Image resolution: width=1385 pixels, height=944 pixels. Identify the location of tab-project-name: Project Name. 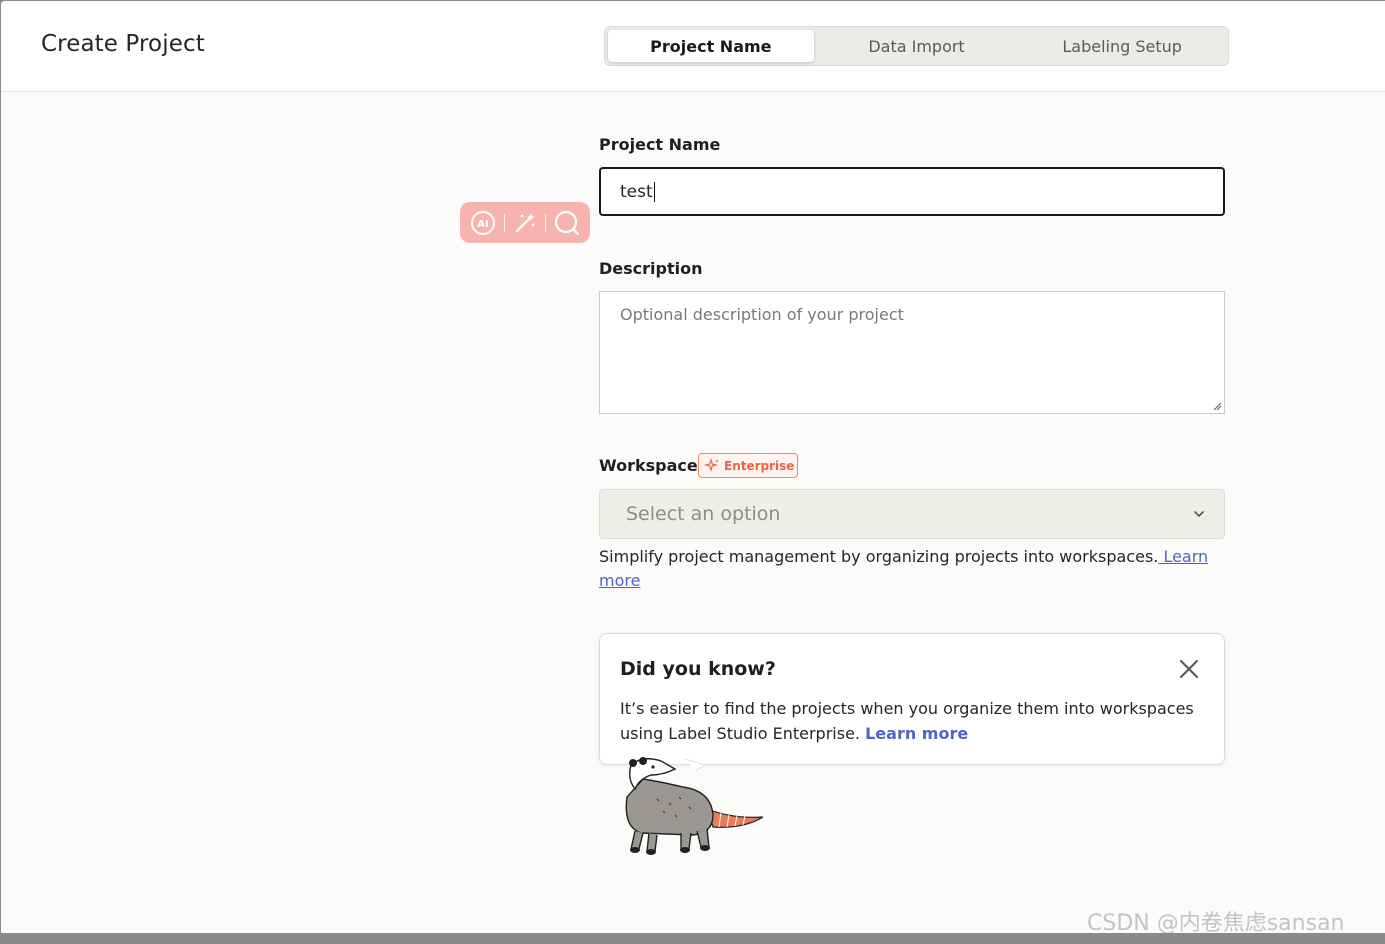
(711, 46).